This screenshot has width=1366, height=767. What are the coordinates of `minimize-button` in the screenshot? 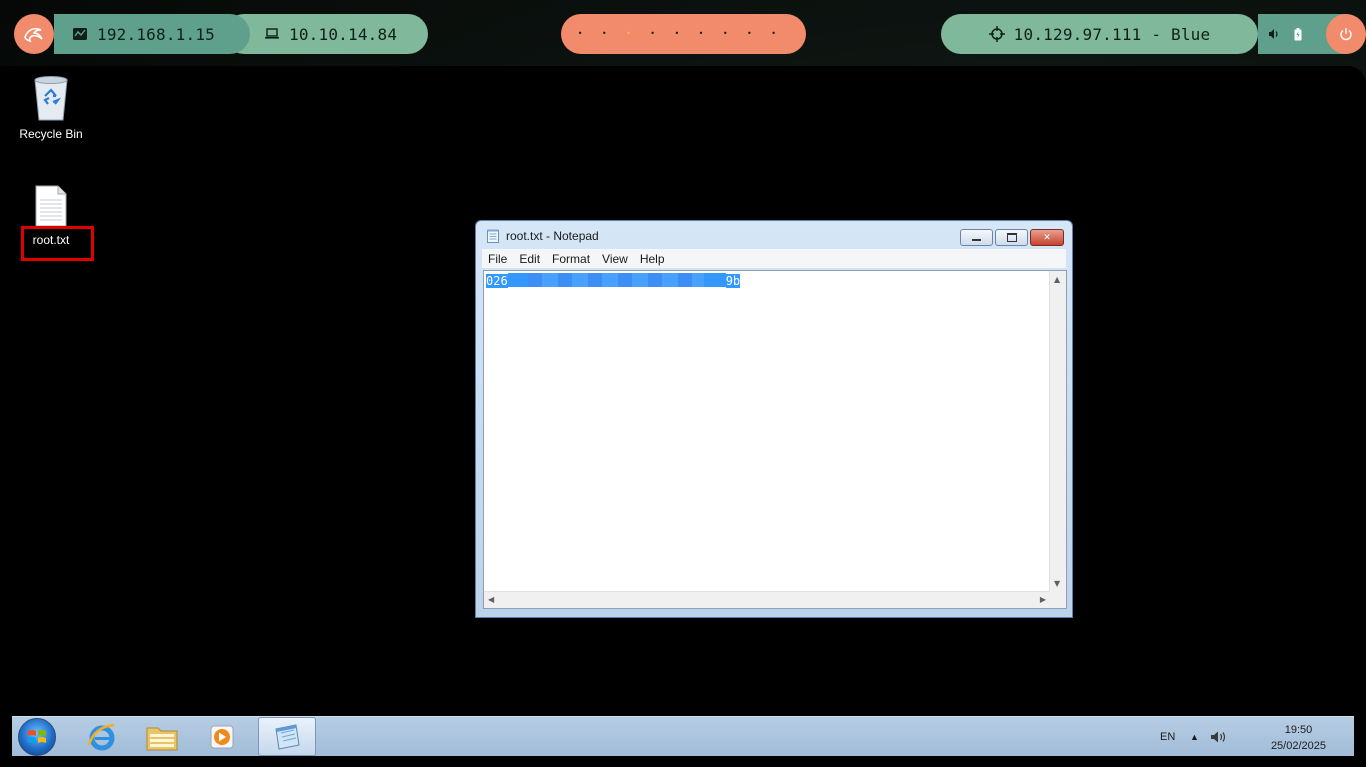 It's located at (976, 237).